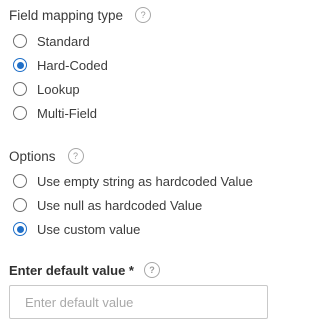 The width and height of the screenshot is (320, 325). I want to click on radio-hard-coded: Hard-Coded, so click(60, 65).